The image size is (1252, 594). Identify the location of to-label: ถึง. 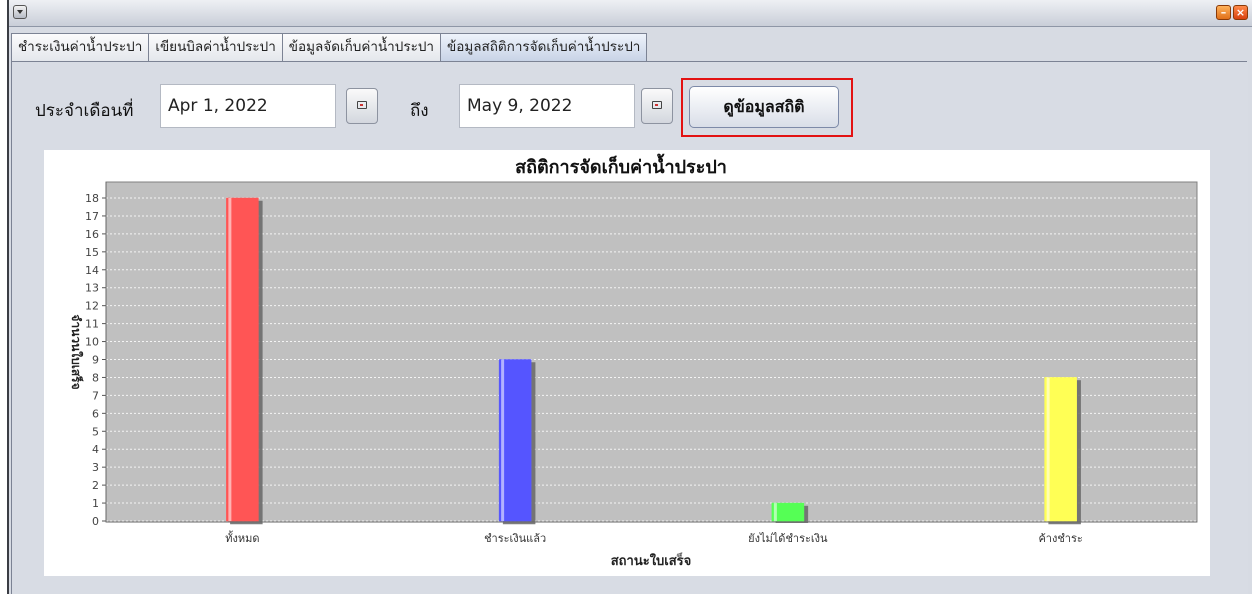
(419, 111).